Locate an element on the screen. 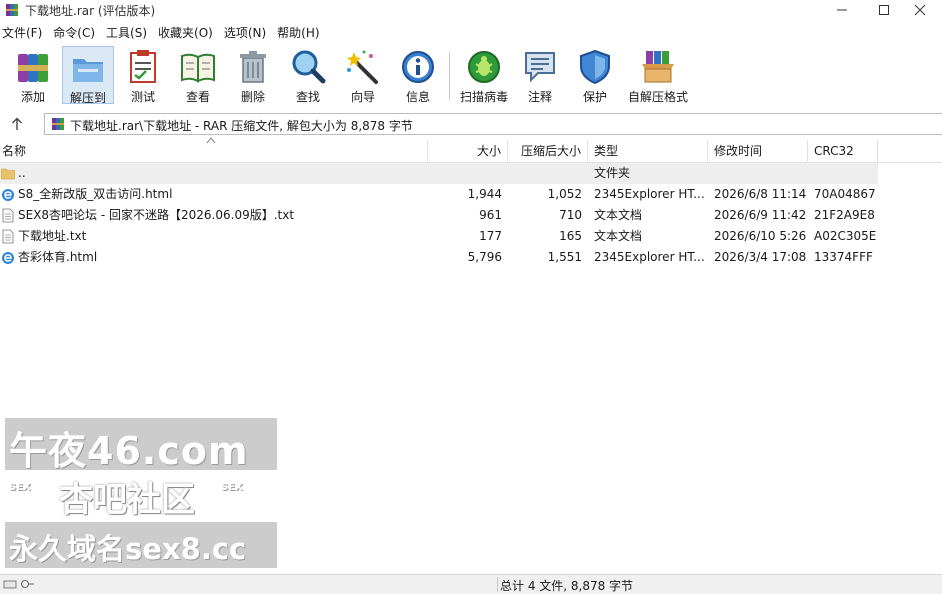 The width and height of the screenshot is (942, 594). magnifier-icon is located at coordinates (309, 67).